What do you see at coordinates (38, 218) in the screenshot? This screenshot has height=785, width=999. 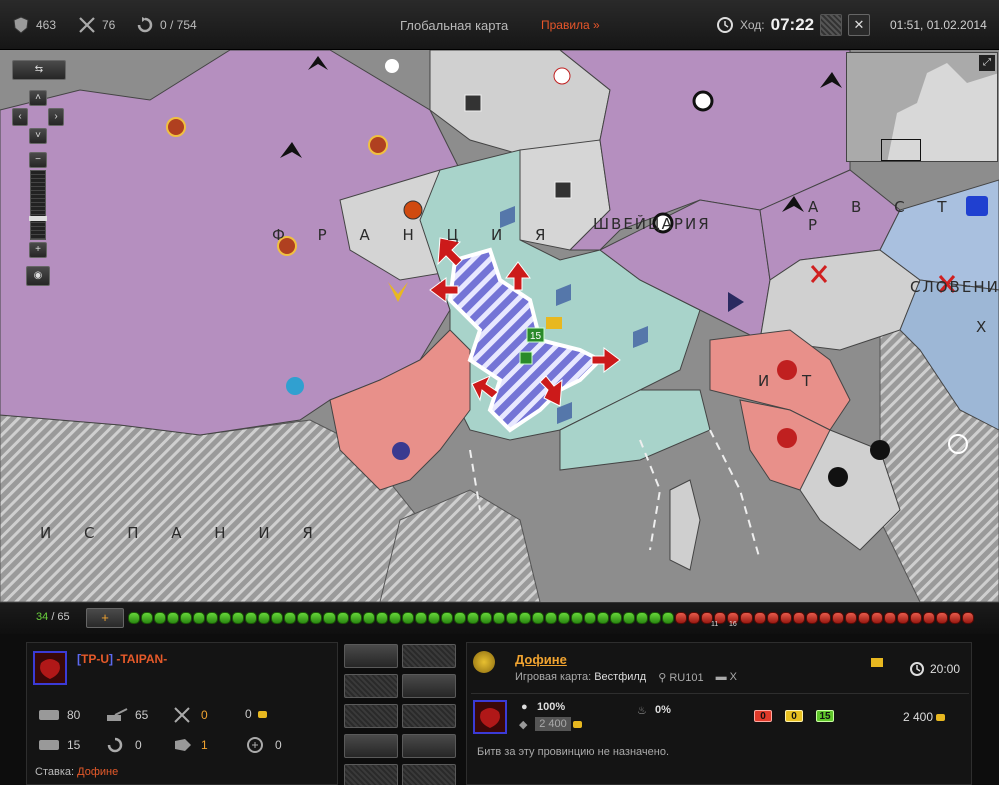 I see `zoom-slider-handle` at bounding box center [38, 218].